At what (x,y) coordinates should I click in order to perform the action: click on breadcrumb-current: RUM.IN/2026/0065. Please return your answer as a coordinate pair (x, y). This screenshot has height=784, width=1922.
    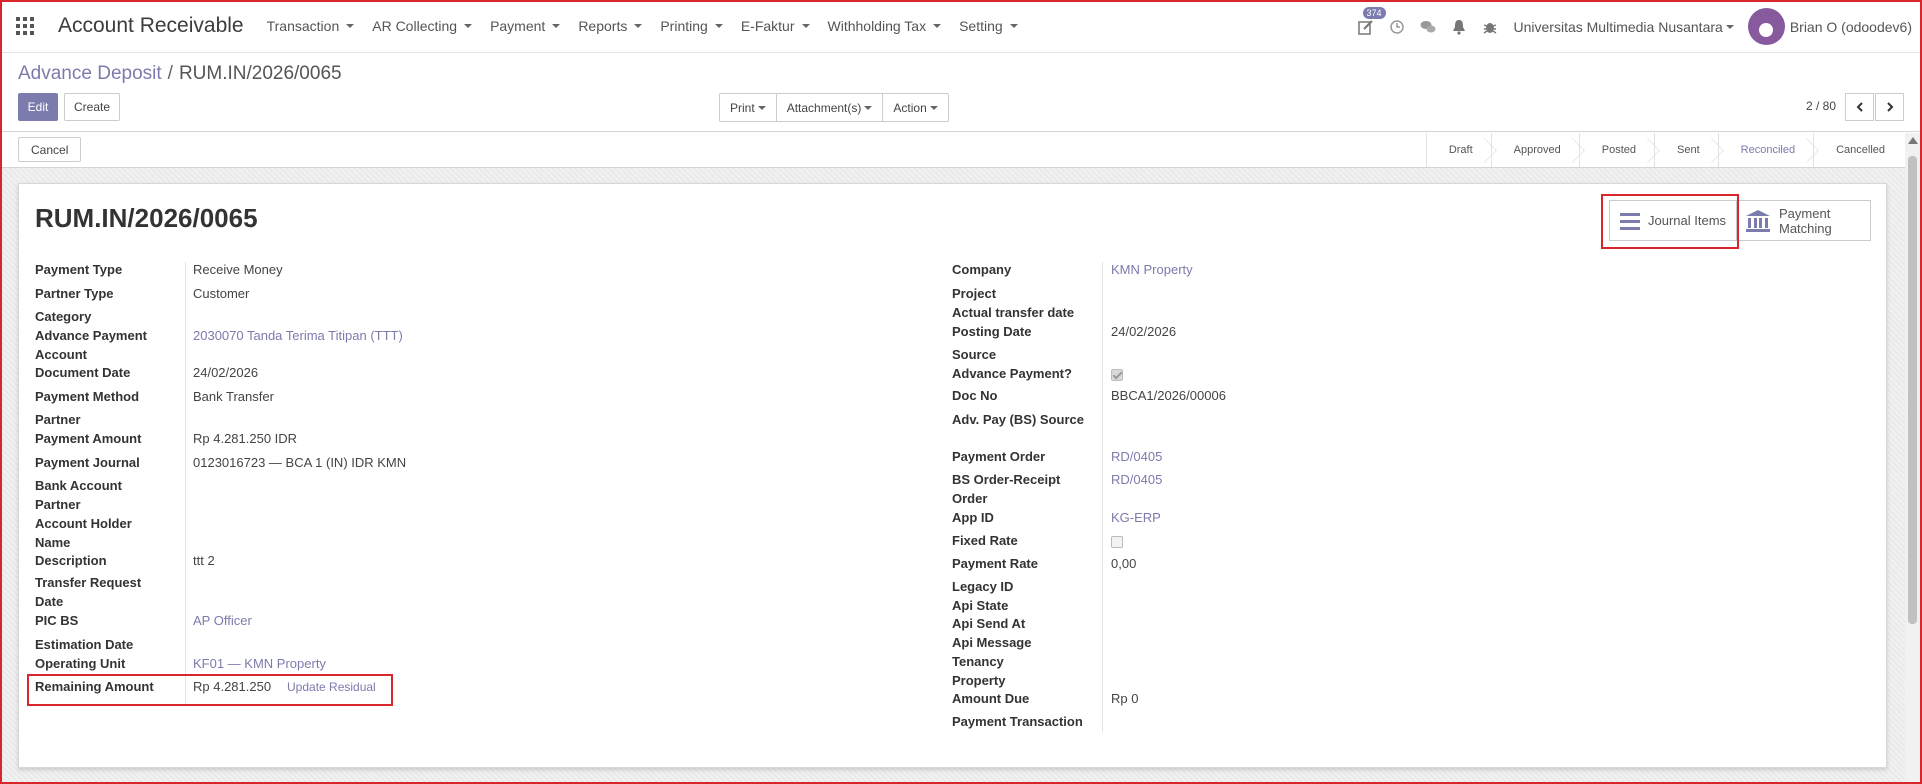
    Looking at the image, I should click on (260, 73).